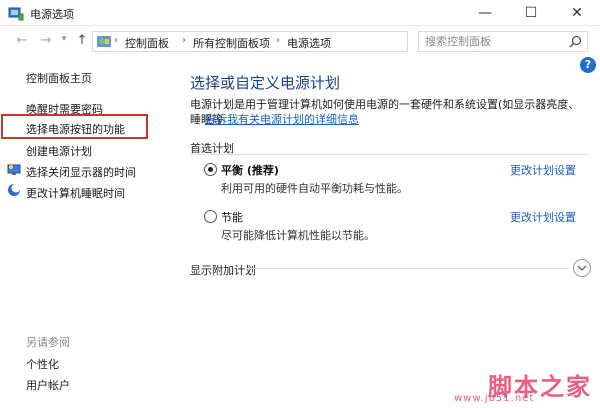 Image resolution: width=600 pixels, height=408 pixels. What do you see at coordinates (104, 41) in the screenshot?
I see `control-panel-icon` at bounding box center [104, 41].